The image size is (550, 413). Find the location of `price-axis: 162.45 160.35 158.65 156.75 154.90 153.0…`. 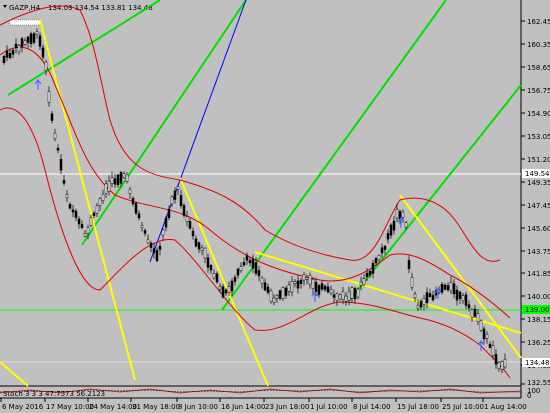

price-axis: 162.45 160.35 158.65 156.75 154.90 153.0… is located at coordinates (535, 209).